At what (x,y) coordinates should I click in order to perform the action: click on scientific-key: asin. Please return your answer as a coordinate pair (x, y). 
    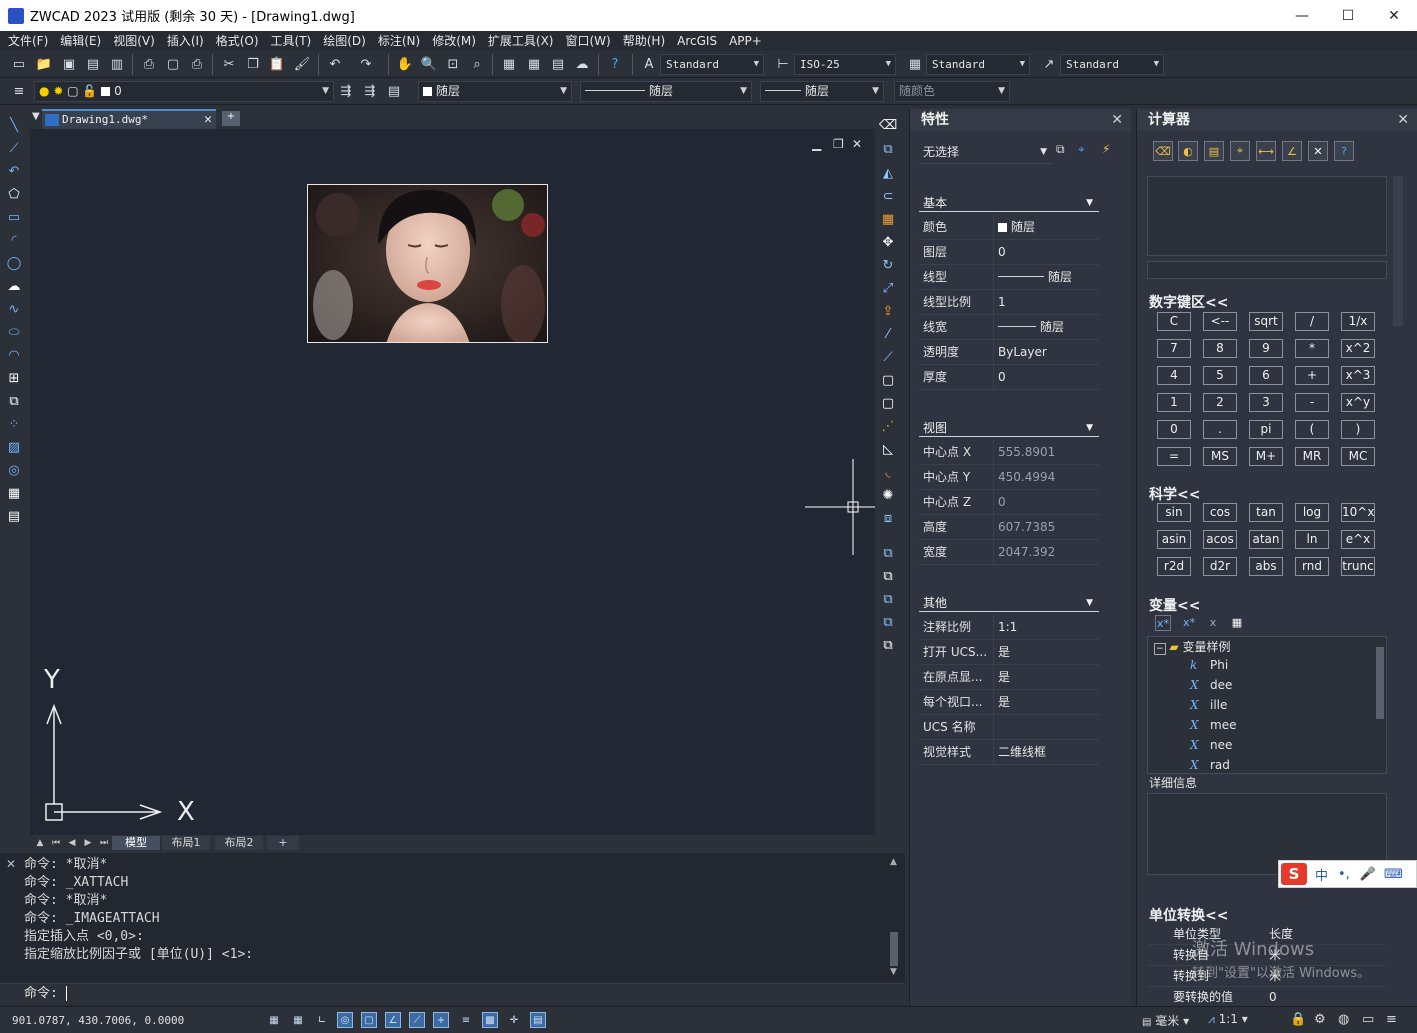
    Looking at the image, I should click on (1174, 539).